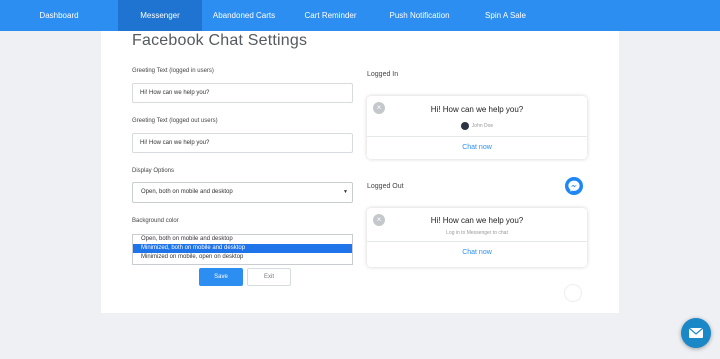 The image size is (720, 359). Describe the element at coordinates (505, 15) in the screenshot. I see `nav-tab-spin-a-sale: Spin A Sale` at that location.